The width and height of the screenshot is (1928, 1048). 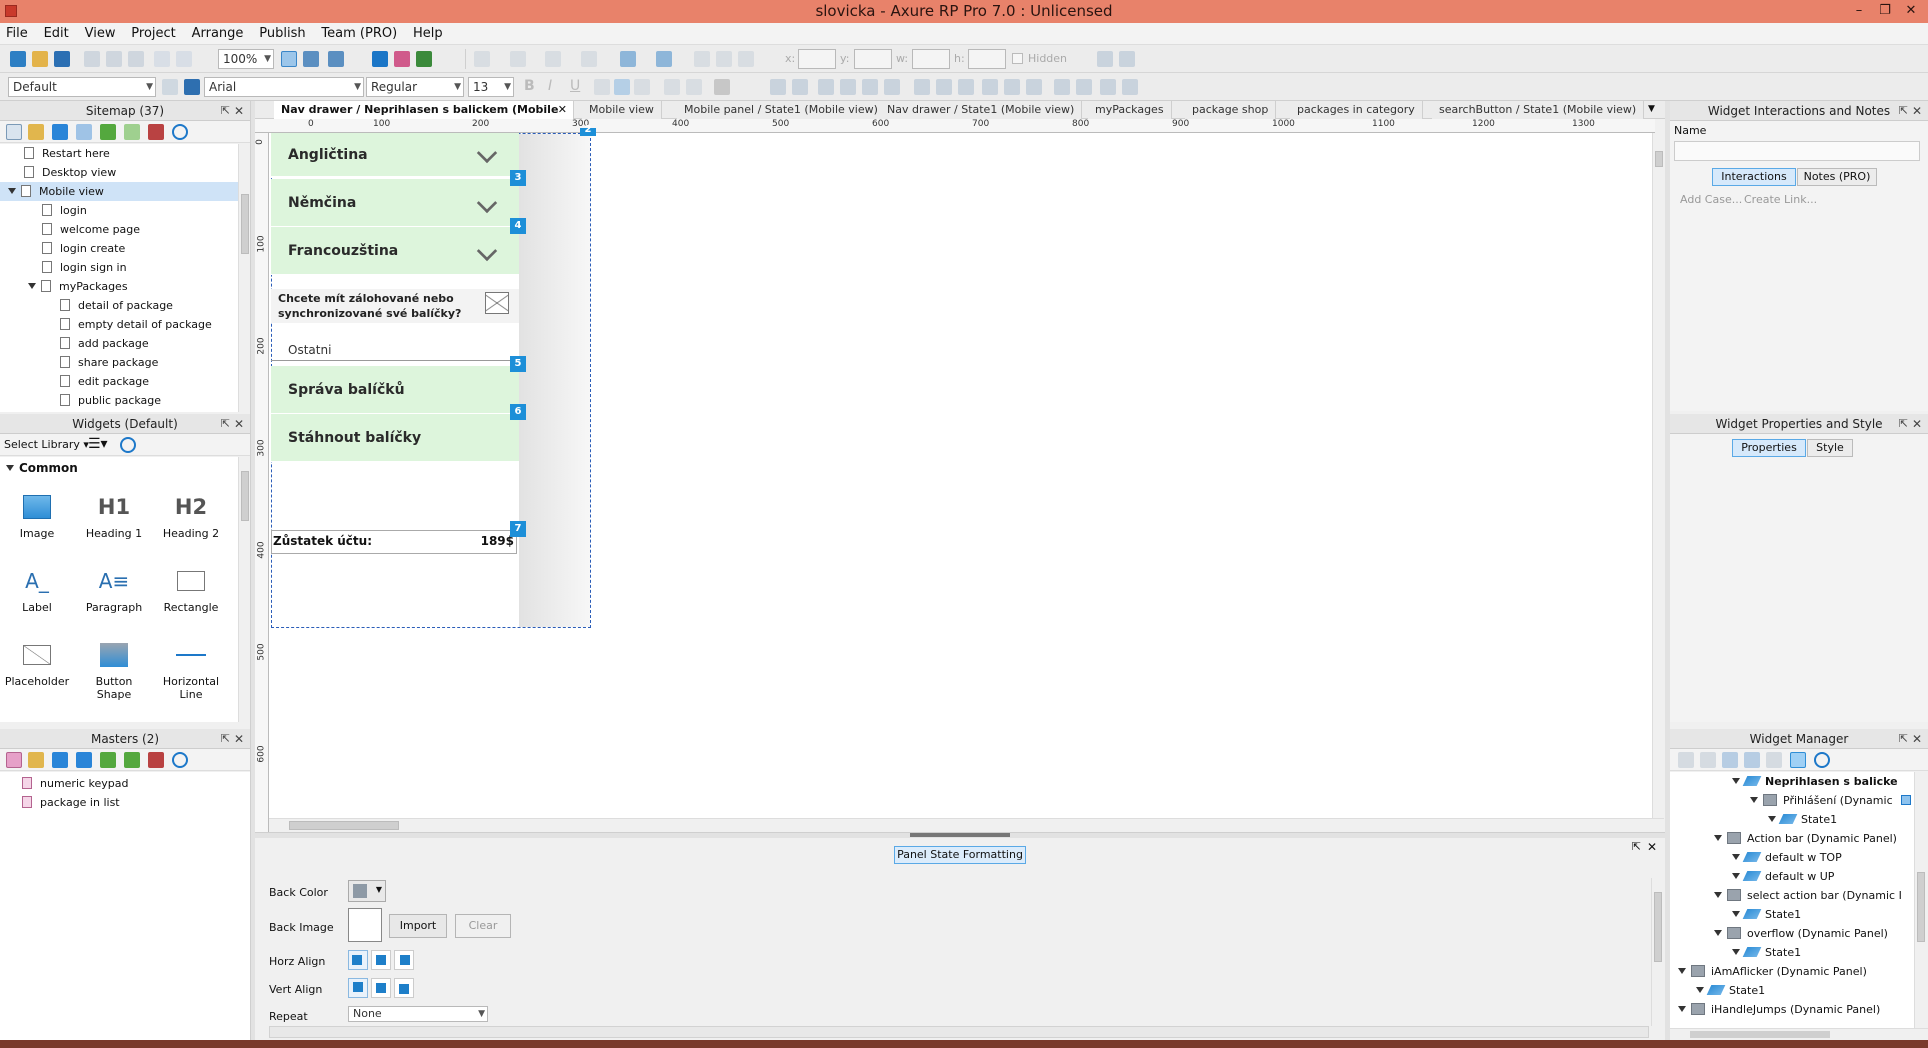 I want to click on widget-heading1: H1 Heading 1, so click(x=114, y=513).